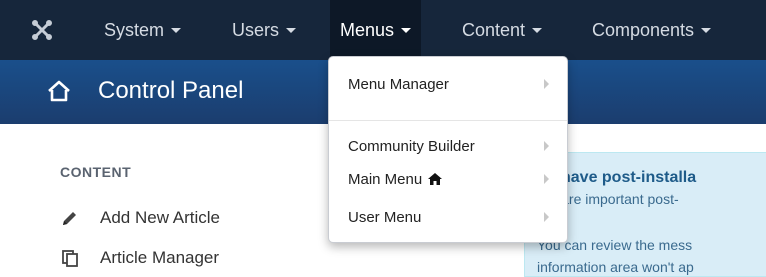  I want to click on pencil-icon, so click(70, 218).